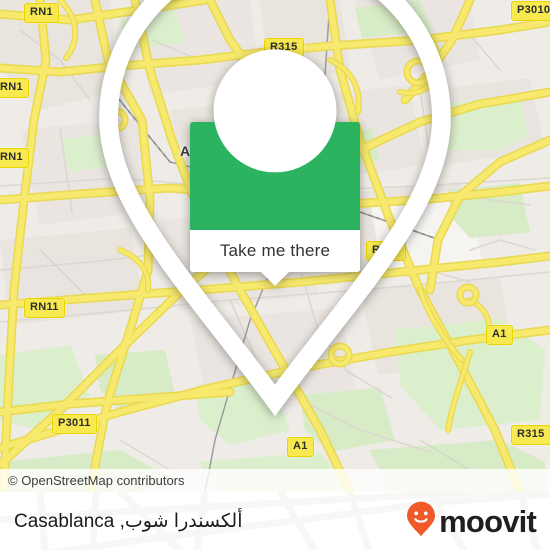  Describe the element at coordinates (275, 521) in the screenshot. I see `footer-bar: ألكسندرا شوب, Casablanca moovit` at that location.